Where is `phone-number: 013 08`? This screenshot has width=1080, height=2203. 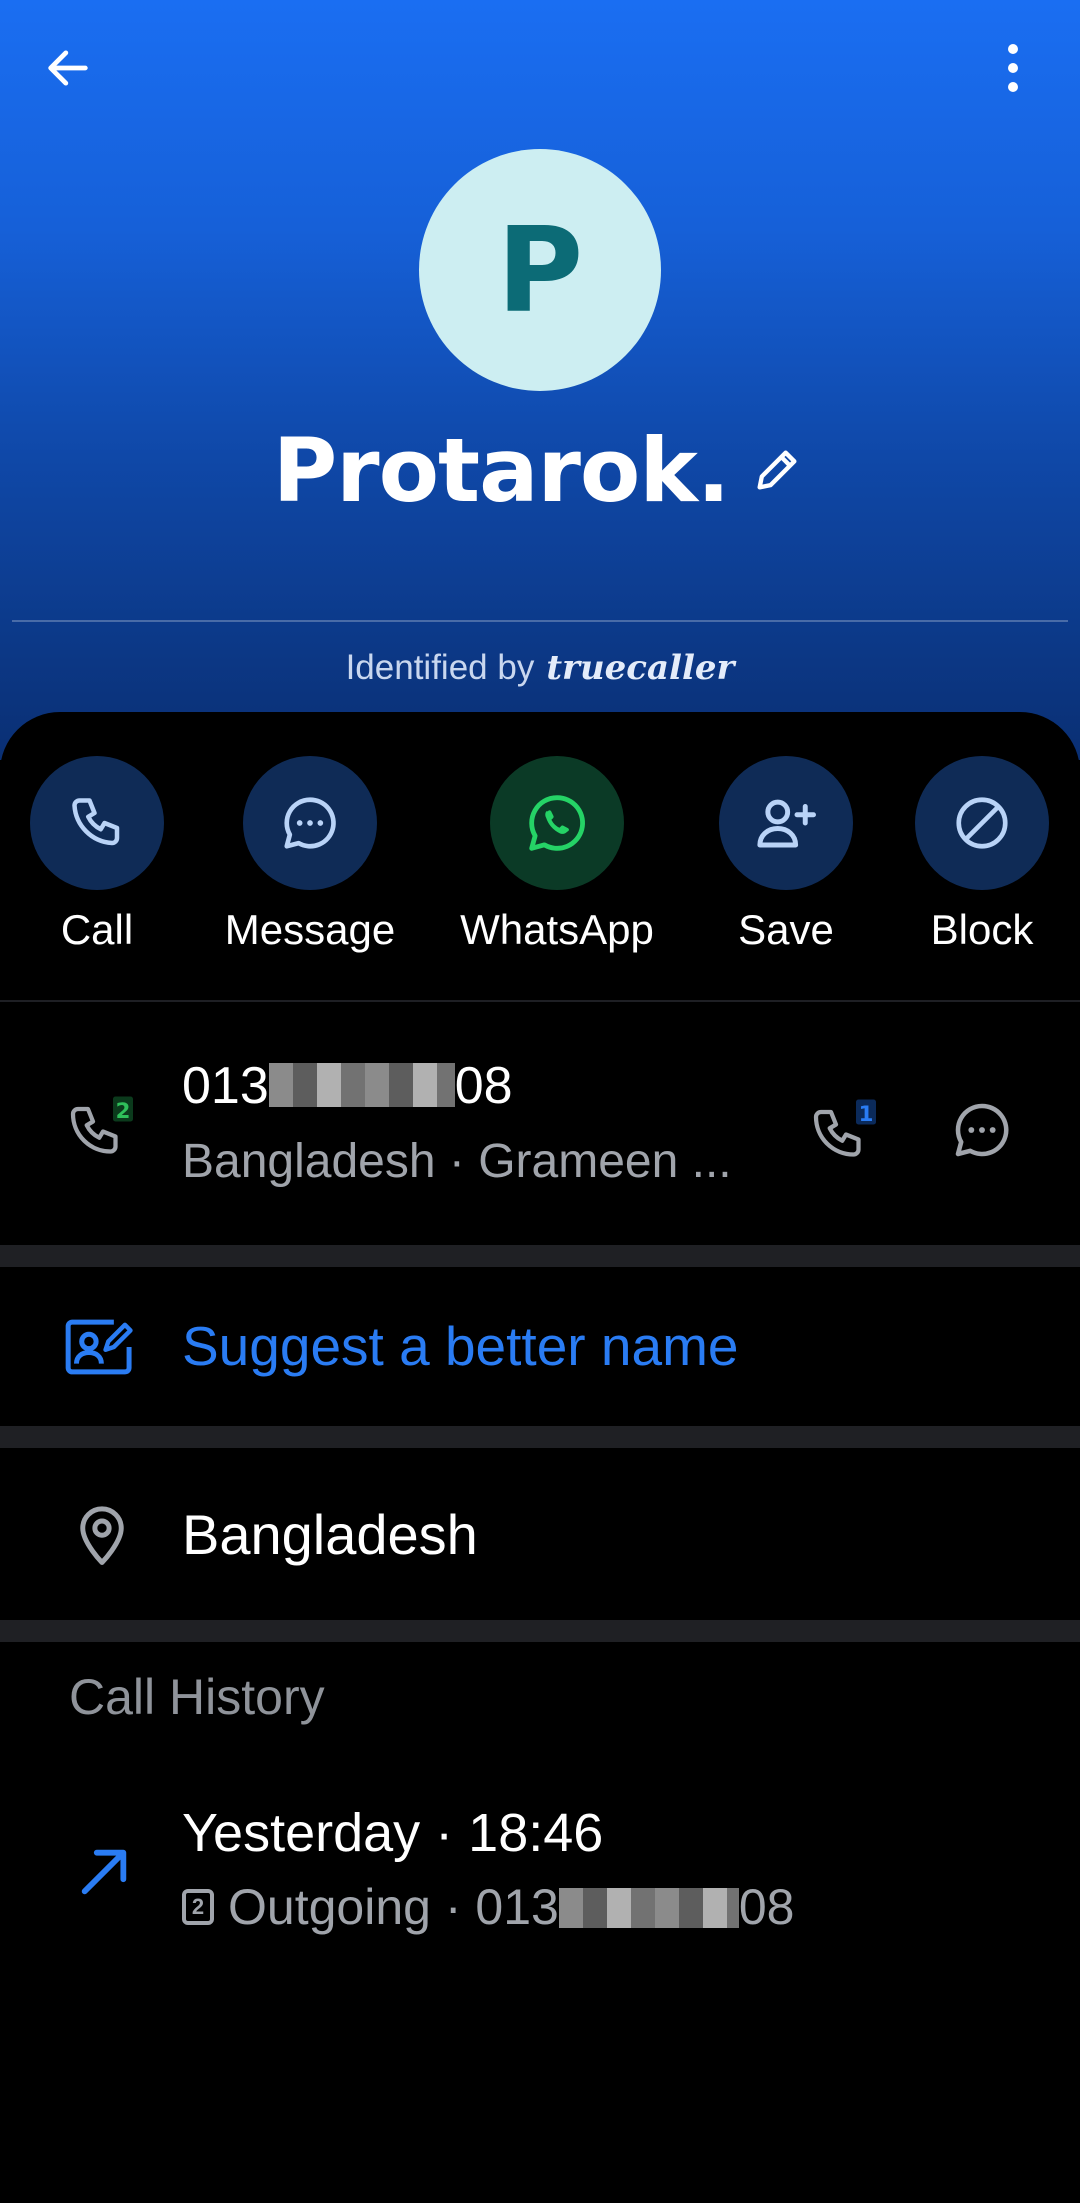 phone-number: 013 08 is located at coordinates (347, 1086).